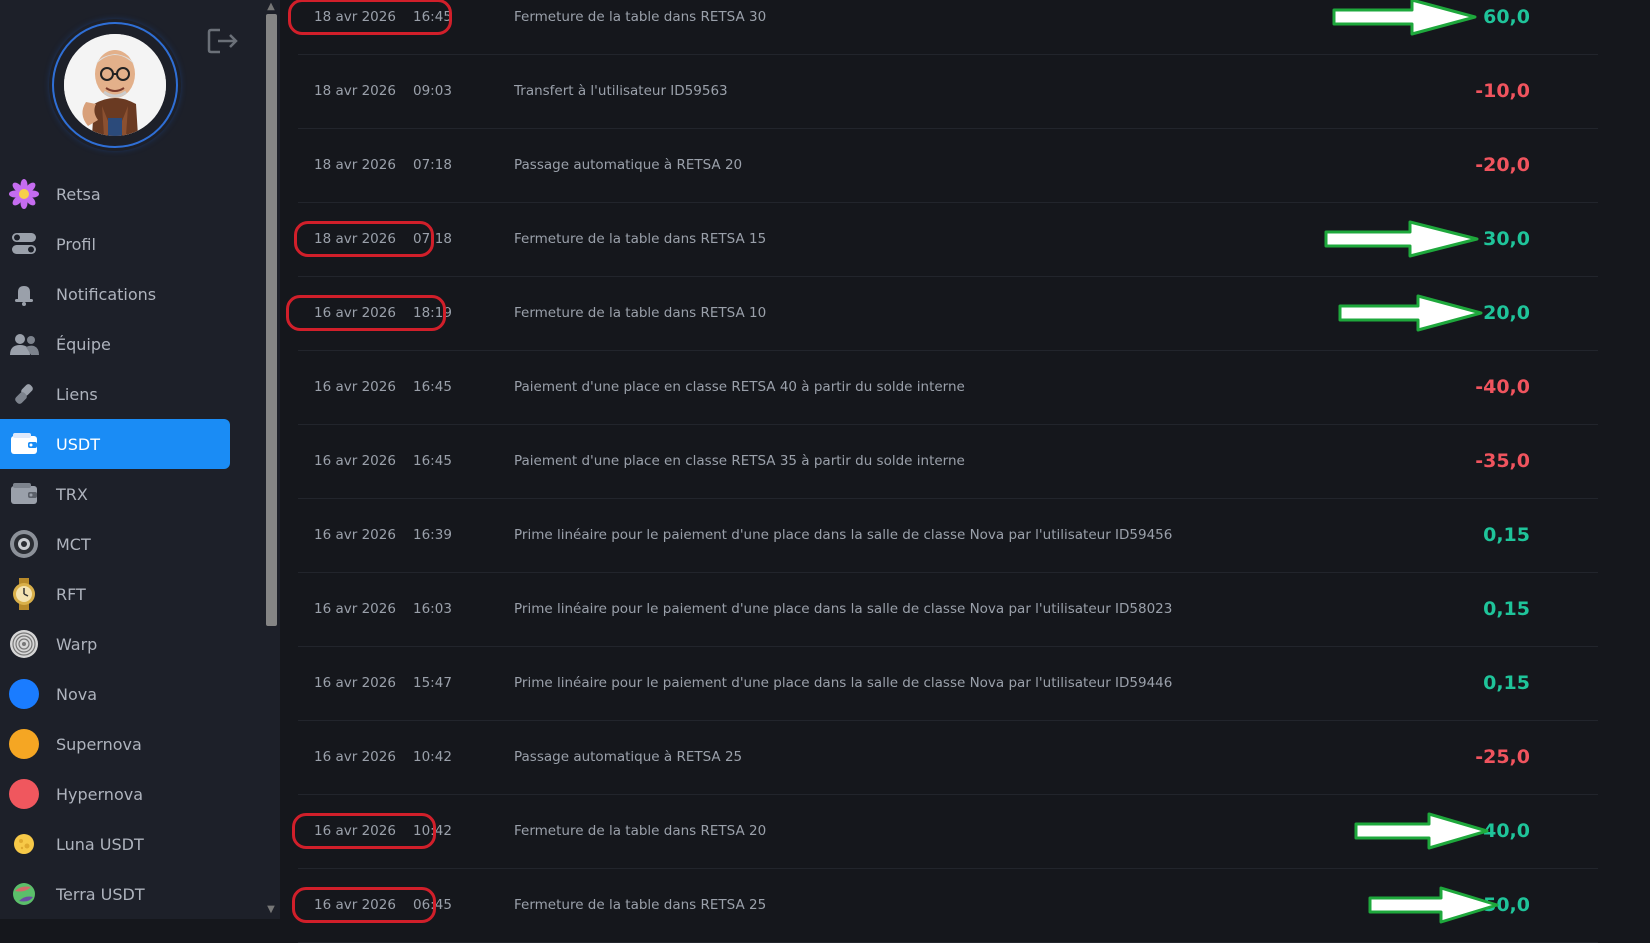  I want to click on sidebar-item-label: Retsa, so click(78, 194).